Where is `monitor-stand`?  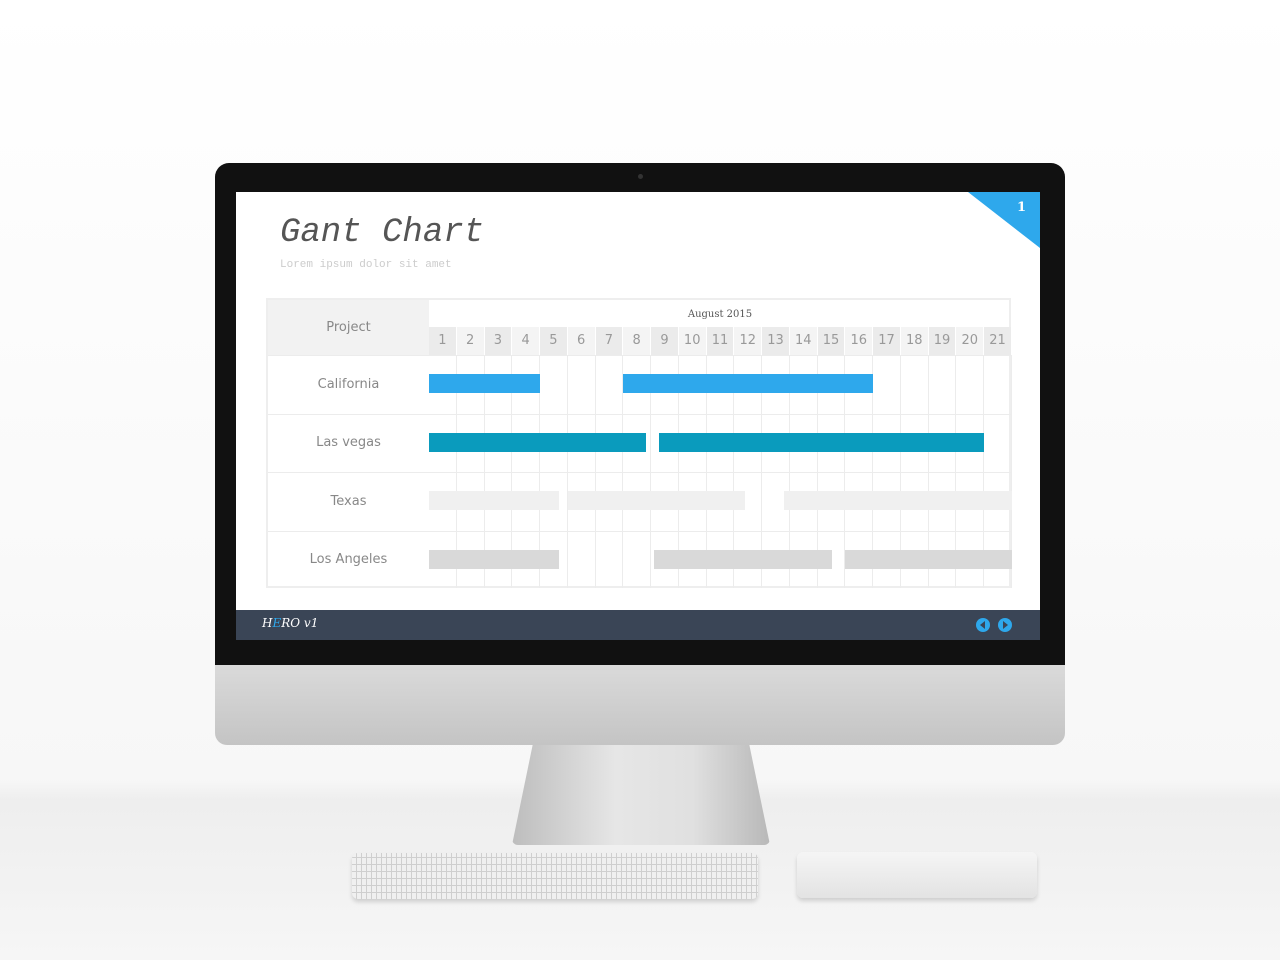 monitor-stand is located at coordinates (641, 795).